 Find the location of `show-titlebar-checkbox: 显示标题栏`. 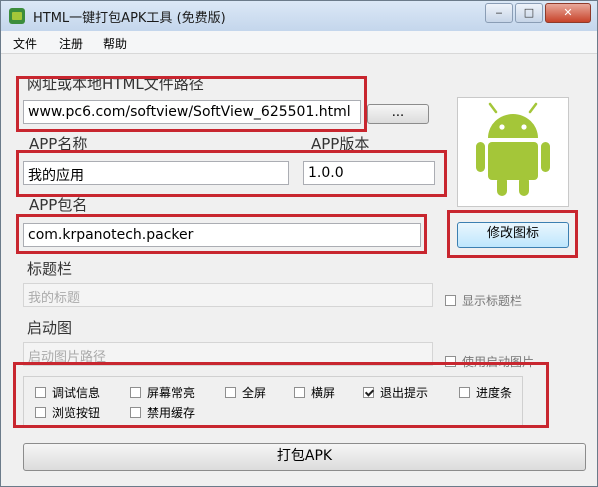

show-titlebar-checkbox: 显示标题栏 is located at coordinates (483, 300).